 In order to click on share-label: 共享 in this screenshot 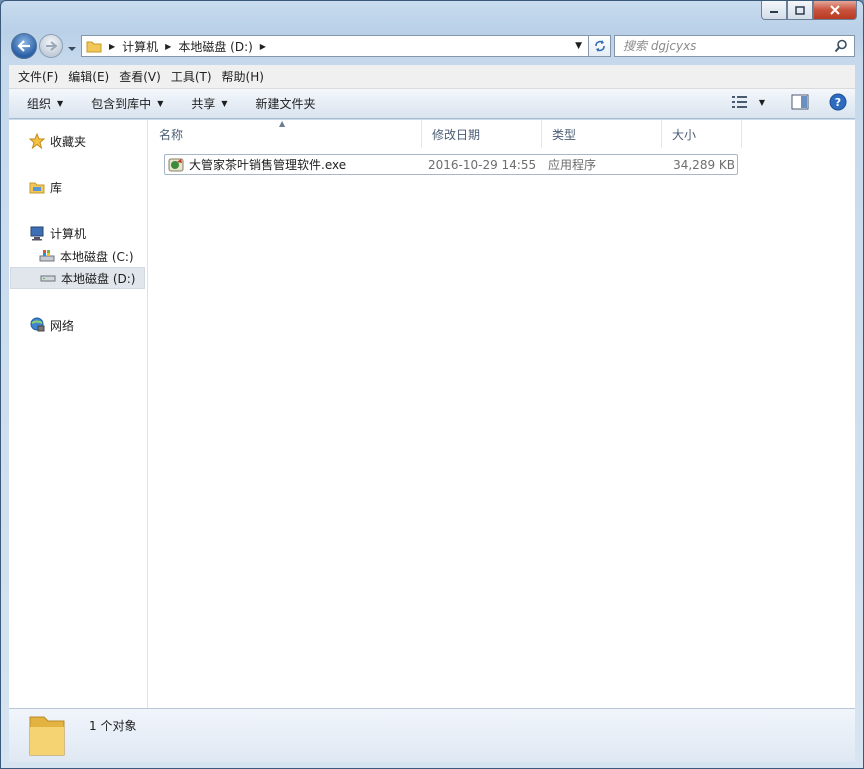, I will do `click(203, 104)`.